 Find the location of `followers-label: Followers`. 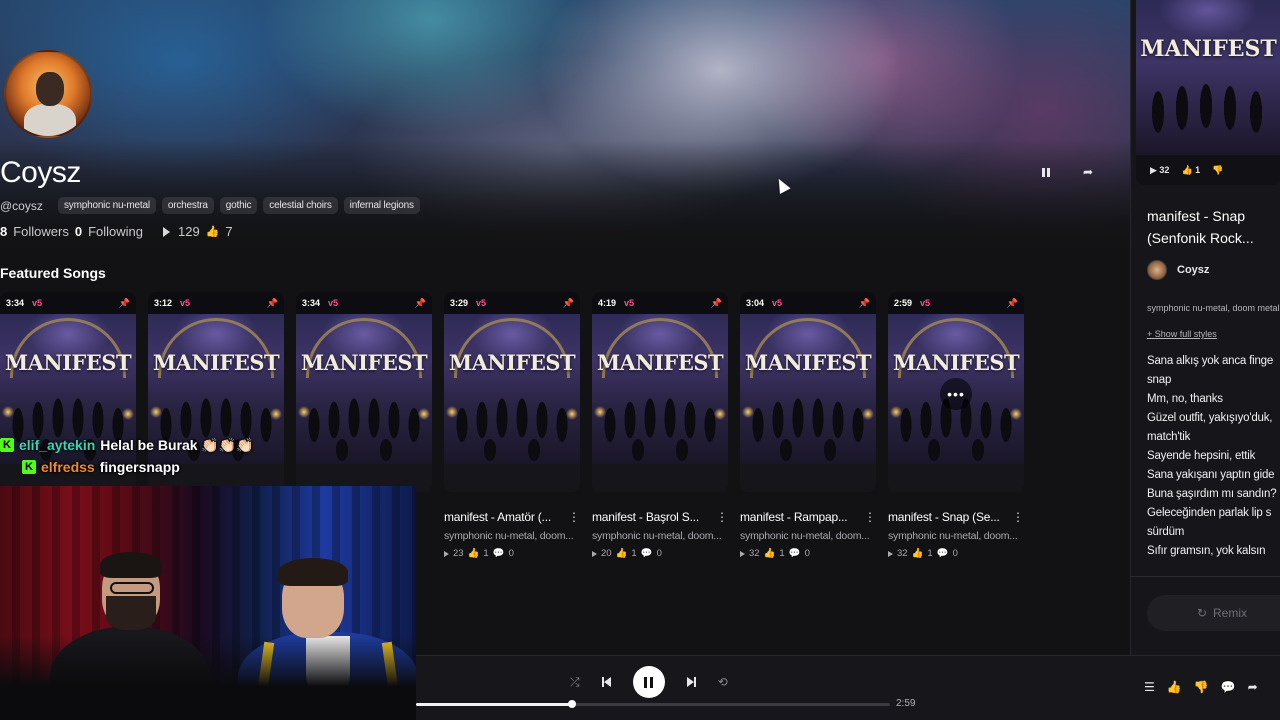

followers-label: Followers is located at coordinates (41, 231).